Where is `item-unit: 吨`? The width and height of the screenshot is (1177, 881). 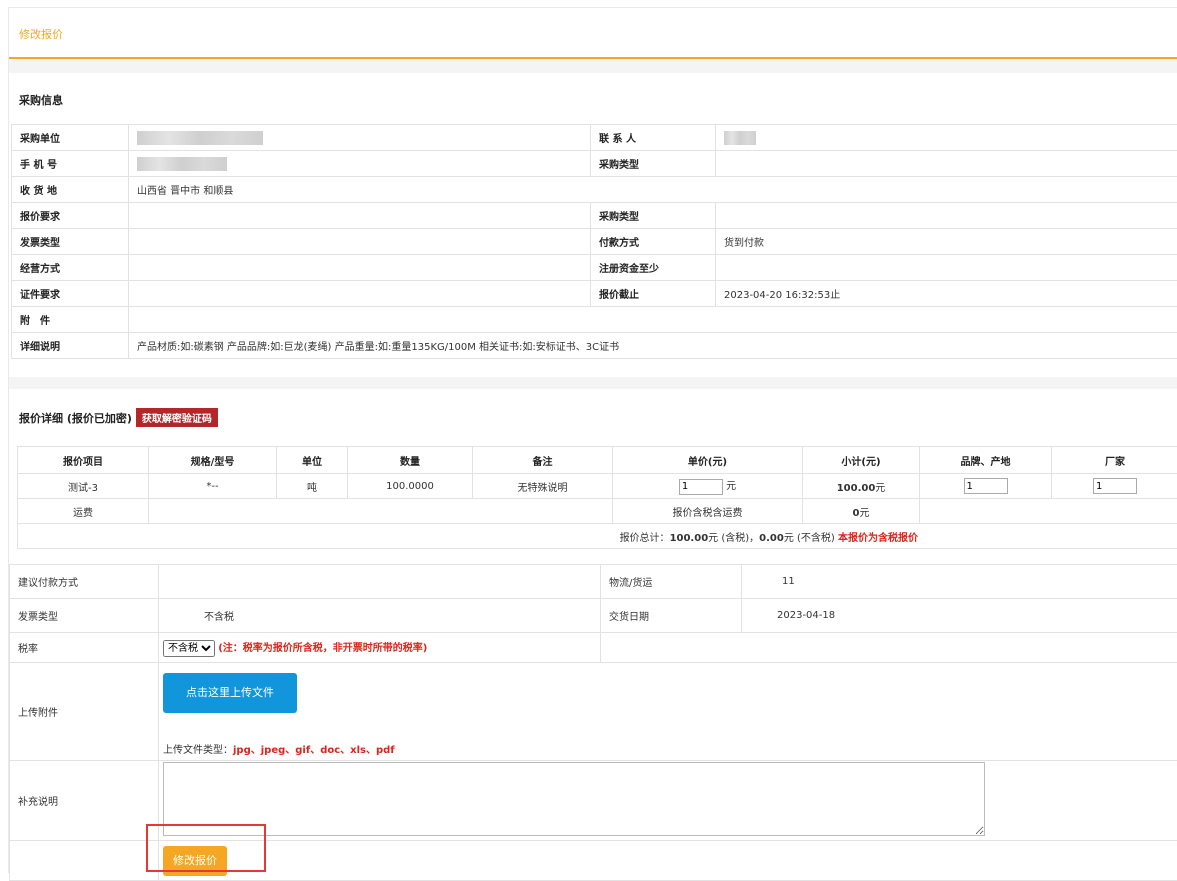 item-unit: 吨 is located at coordinates (312, 486).